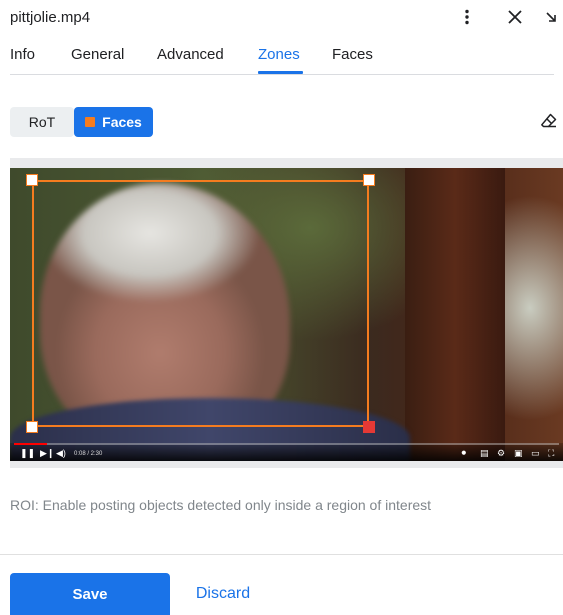 The height and width of the screenshot is (615, 563). What do you see at coordinates (286, 444) in the screenshot?
I see `video-progress-bar` at bounding box center [286, 444].